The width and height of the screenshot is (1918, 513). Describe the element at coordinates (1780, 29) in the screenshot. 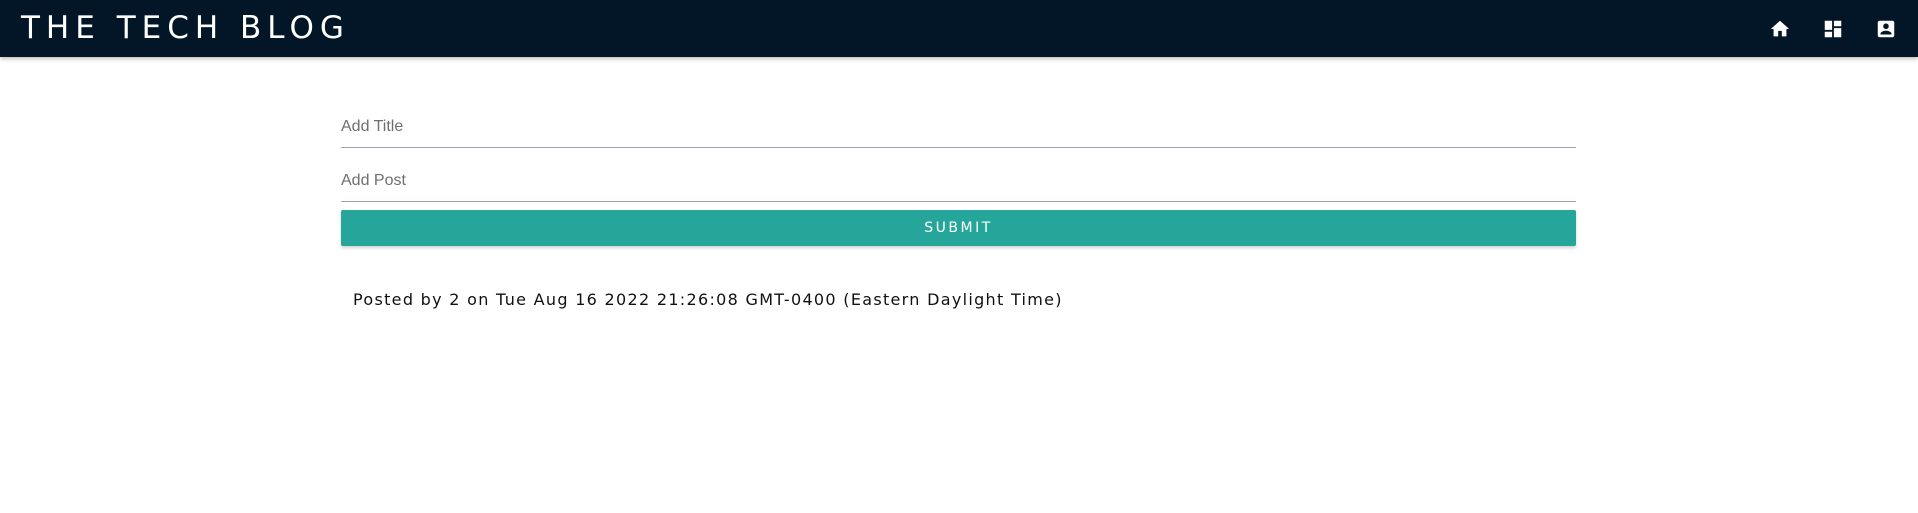

I see `home-icon` at that location.